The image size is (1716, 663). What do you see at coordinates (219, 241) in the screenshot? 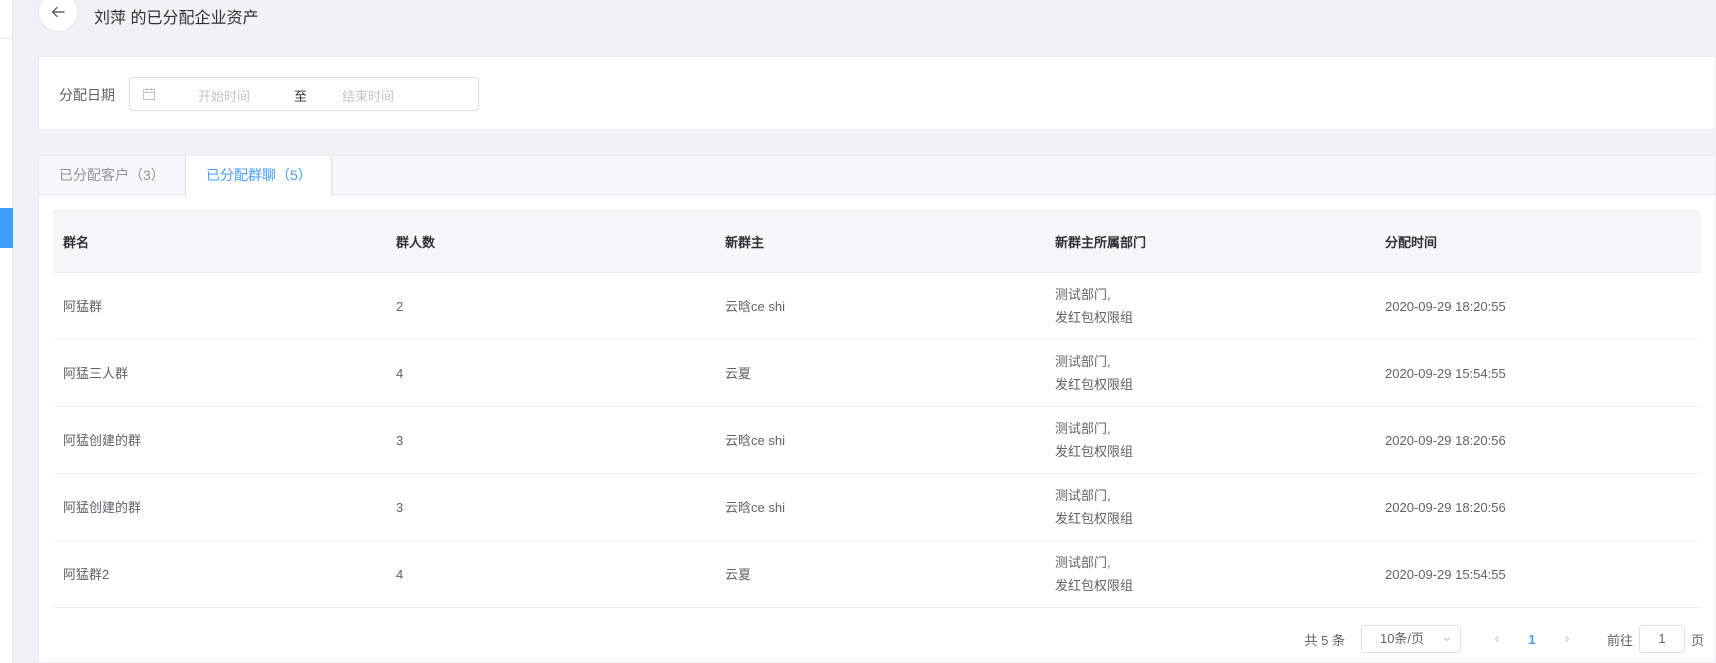
I see `column-header-group-name: 群名` at bounding box center [219, 241].